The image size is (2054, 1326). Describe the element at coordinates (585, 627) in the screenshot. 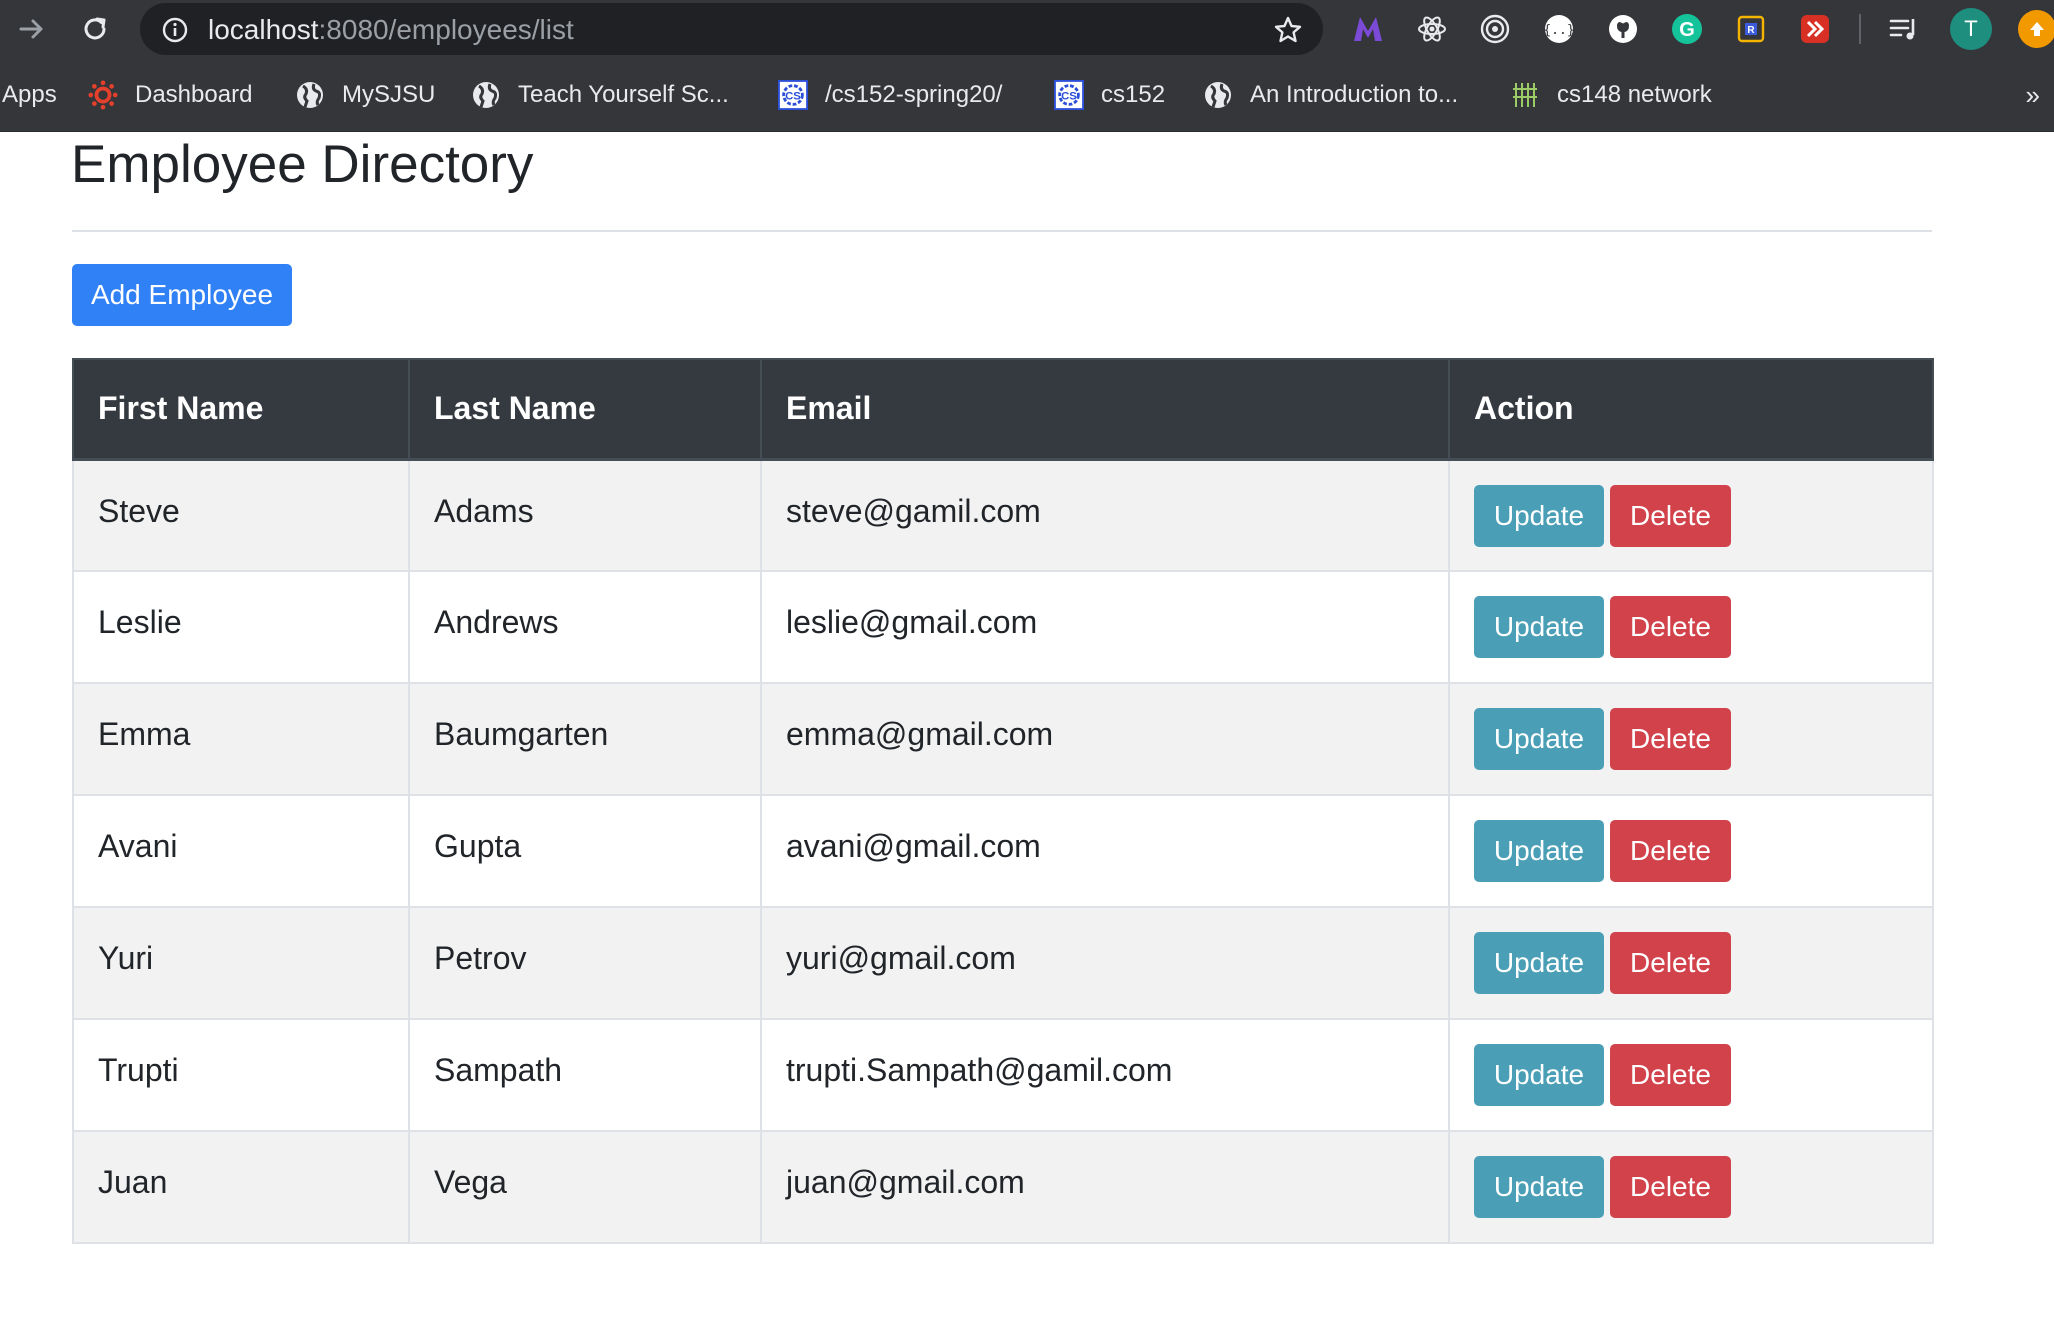

I see `last-name-cell: Andrews` at that location.